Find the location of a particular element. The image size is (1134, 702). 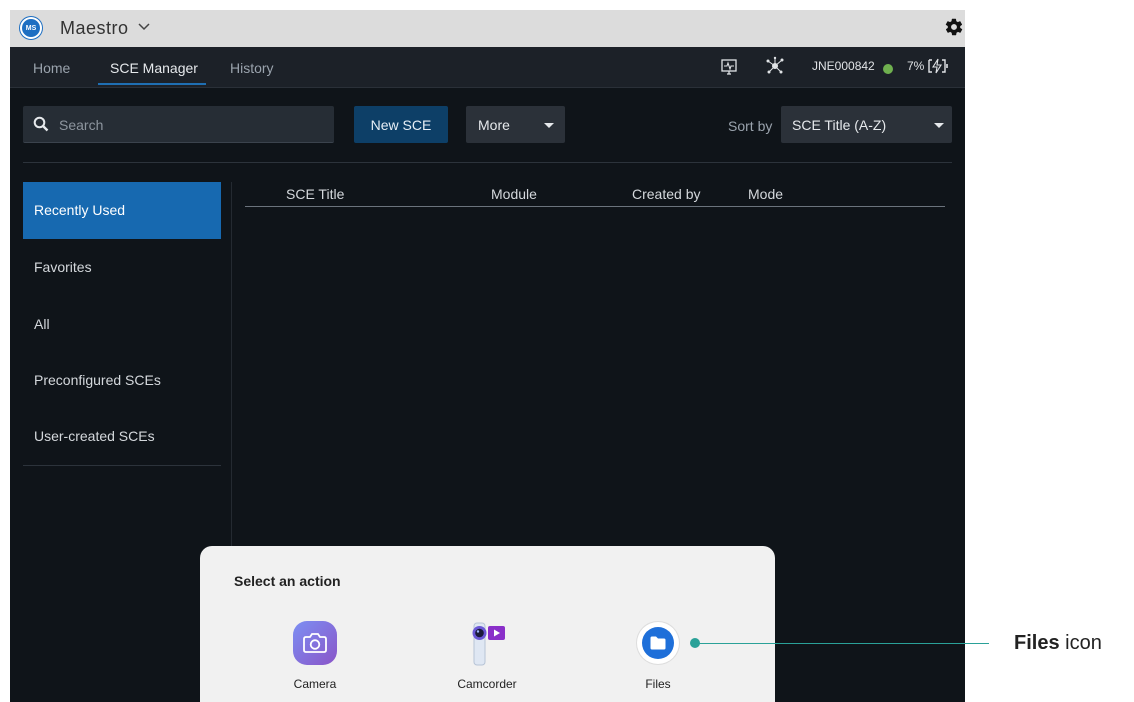

column-header-mode: Mode is located at coordinates (765, 194).